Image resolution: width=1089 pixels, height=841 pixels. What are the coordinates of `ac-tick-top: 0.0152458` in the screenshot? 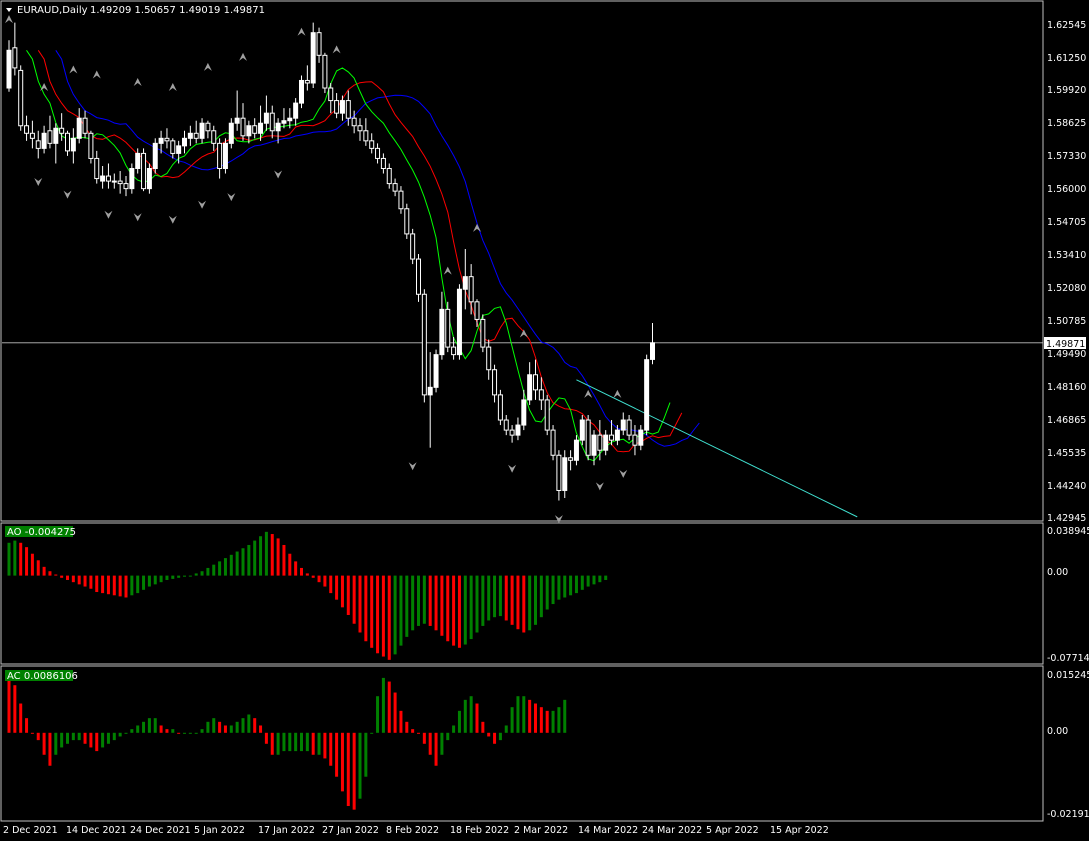 It's located at (1068, 675).